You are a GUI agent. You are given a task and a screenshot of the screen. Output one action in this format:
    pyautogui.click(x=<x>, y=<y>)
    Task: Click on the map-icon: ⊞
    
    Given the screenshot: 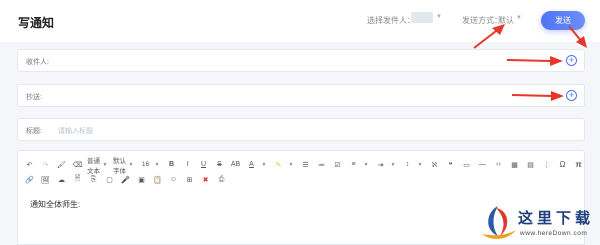 What is the action you would take?
    pyautogui.click(x=189, y=179)
    